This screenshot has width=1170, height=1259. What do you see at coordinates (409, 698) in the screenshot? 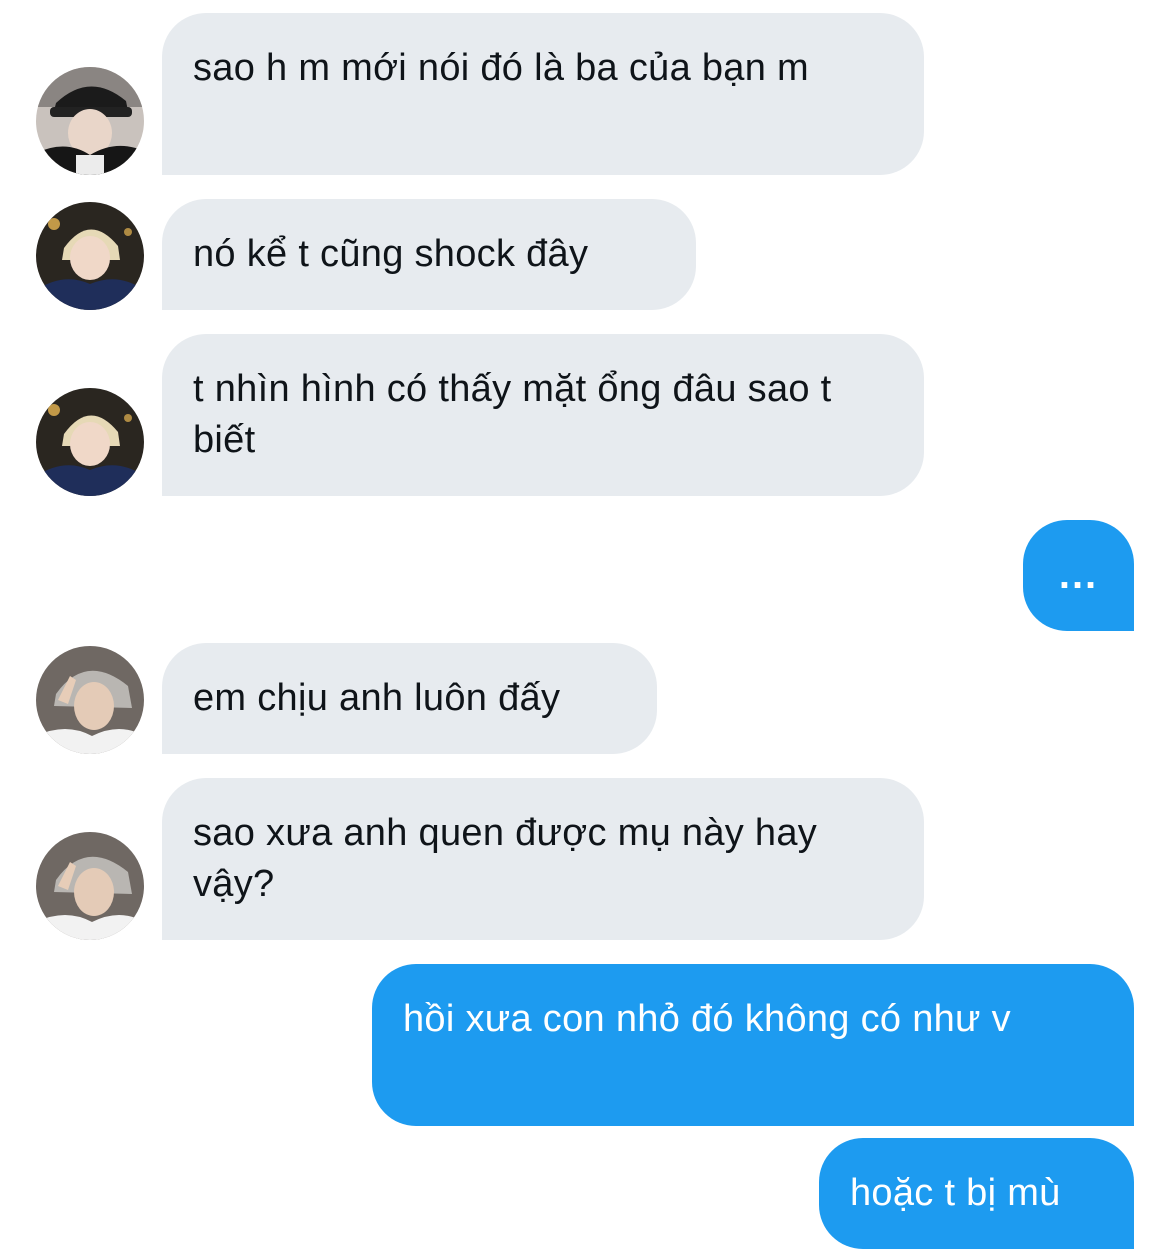
I see `message-bubble-incoming: em chịu anh luôn đấy` at bounding box center [409, 698].